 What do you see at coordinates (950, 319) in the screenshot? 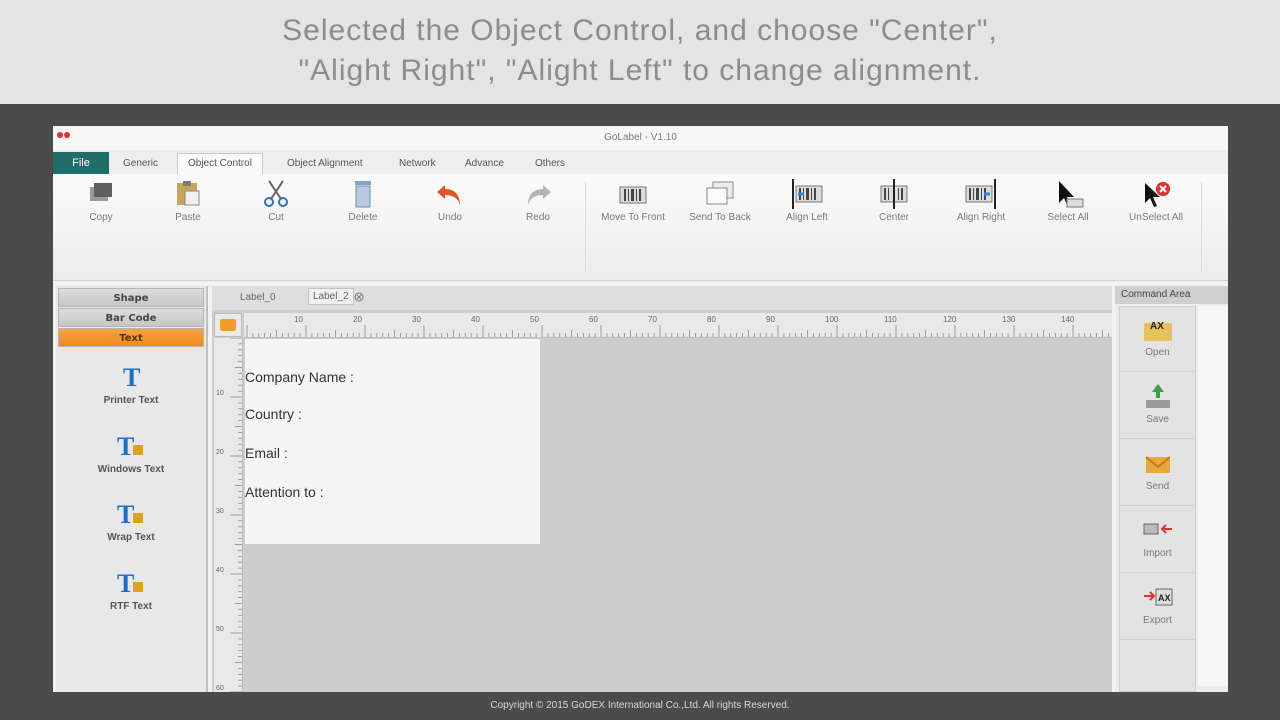
I see `ruler-label: 120` at bounding box center [950, 319].